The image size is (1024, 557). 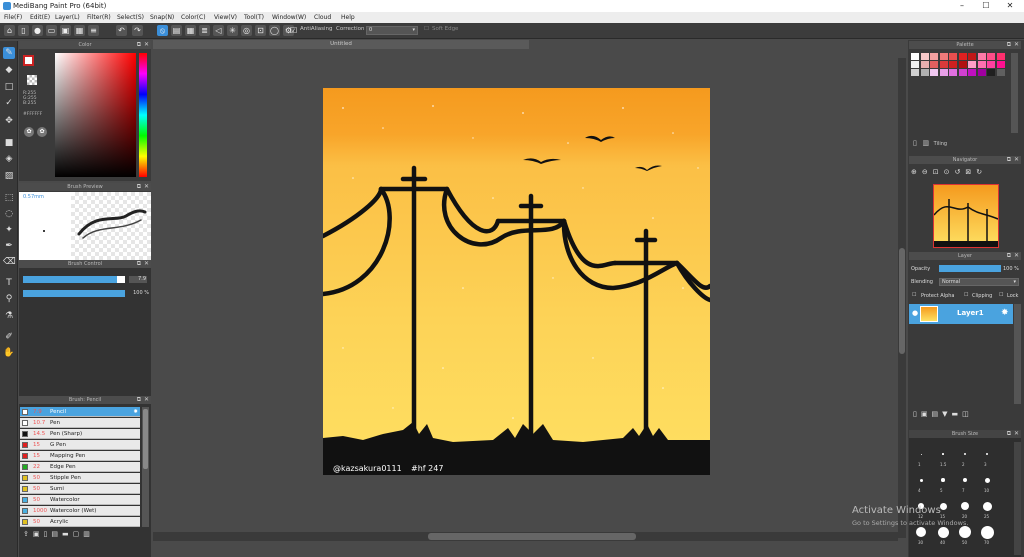 What do you see at coordinates (74, 293) in the screenshot?
I see `brush-opacity-slider` at bounding box center [74, 293].